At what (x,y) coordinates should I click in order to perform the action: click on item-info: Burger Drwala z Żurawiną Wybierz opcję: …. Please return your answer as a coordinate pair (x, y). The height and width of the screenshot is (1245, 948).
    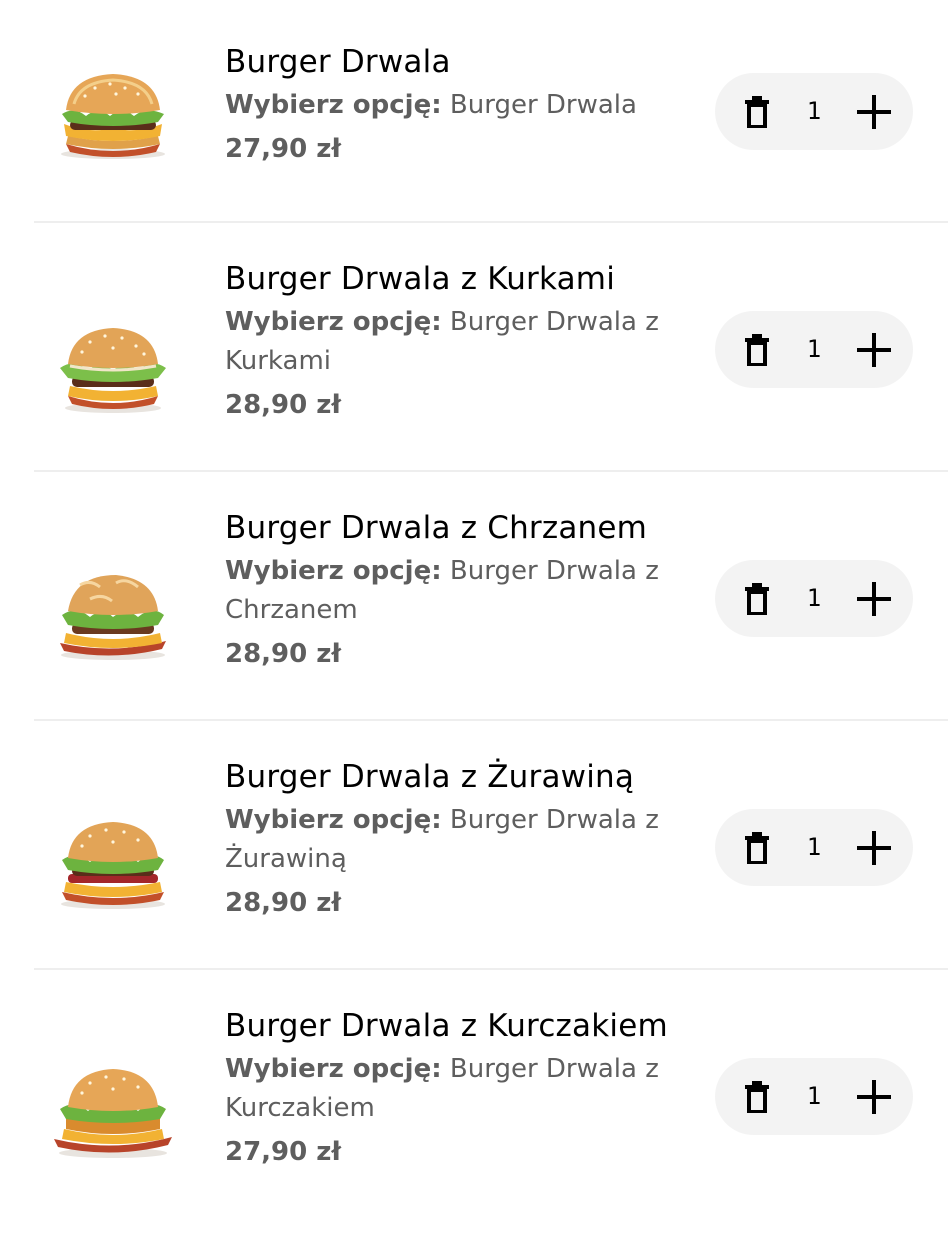
    Looking at the image, I should click on (455, 841).